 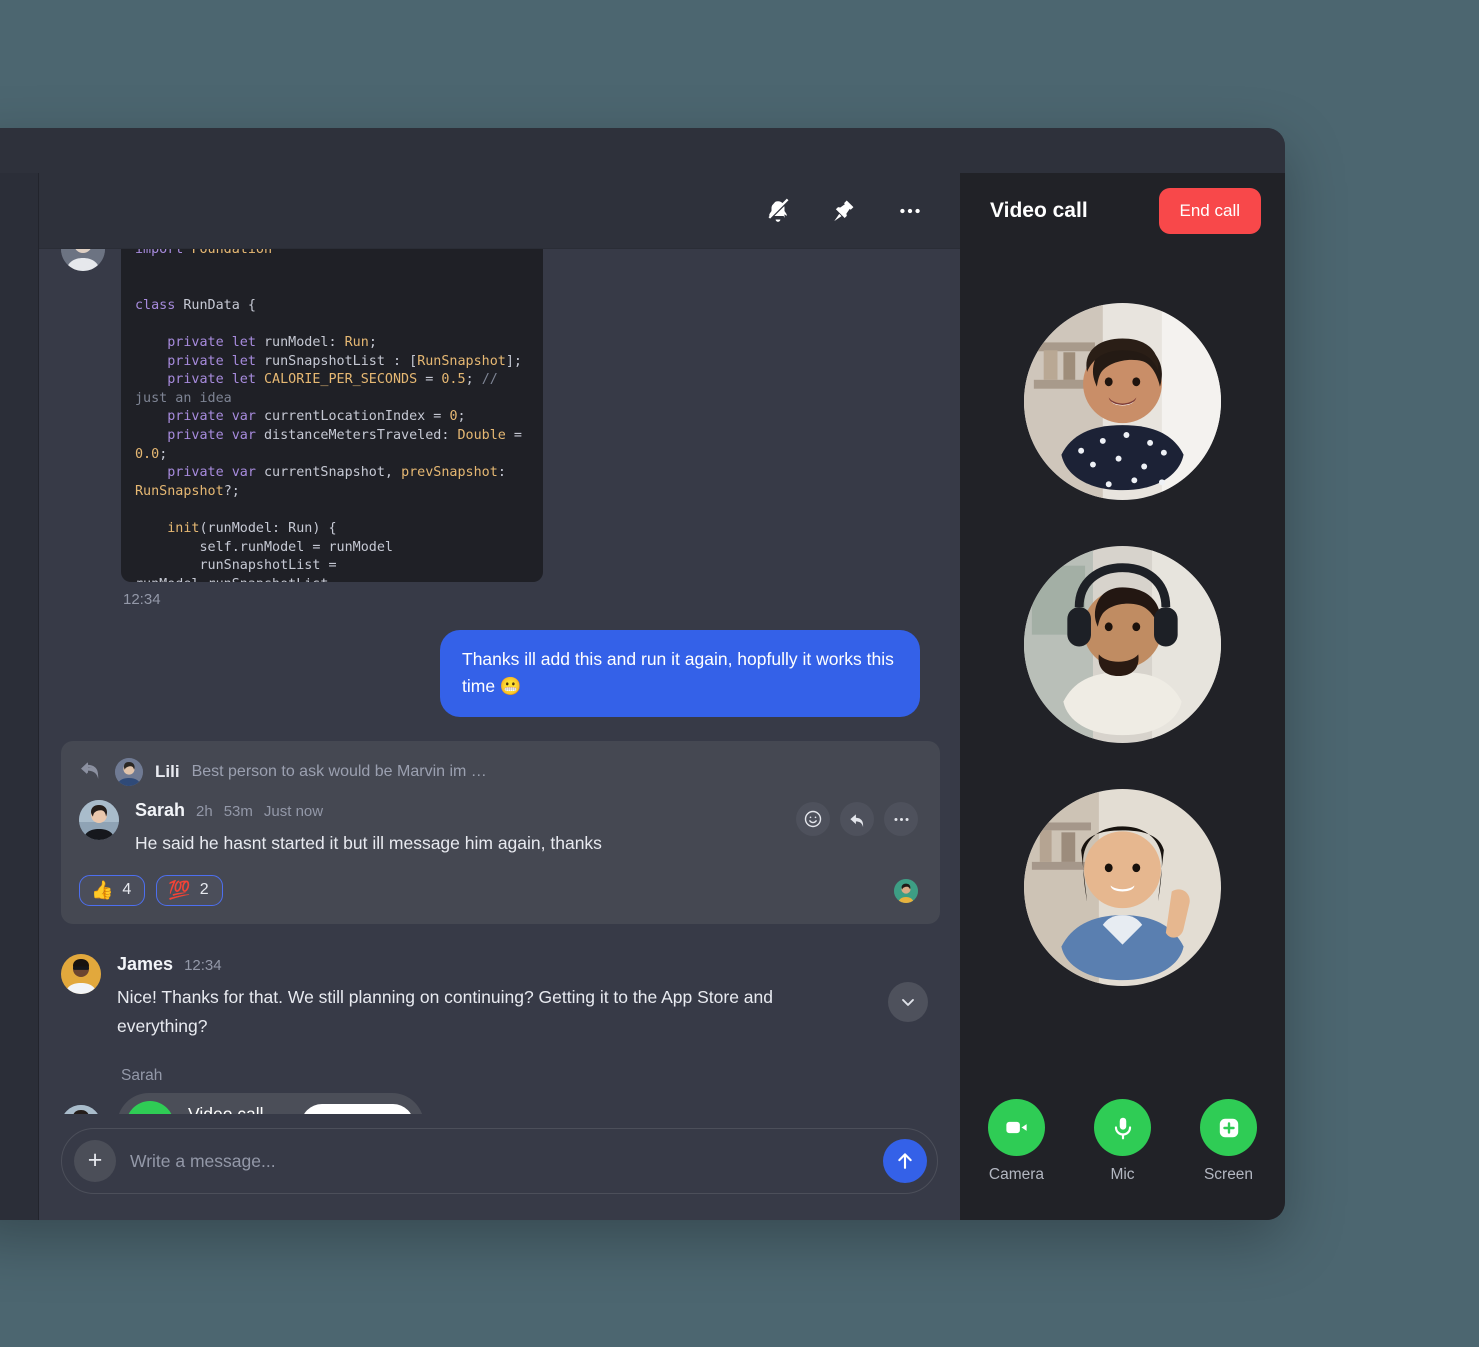 What do you see at coordinates (127, 889) in the screenshot?
I see `reaction-count: 4` at bounding box center [127, 889].